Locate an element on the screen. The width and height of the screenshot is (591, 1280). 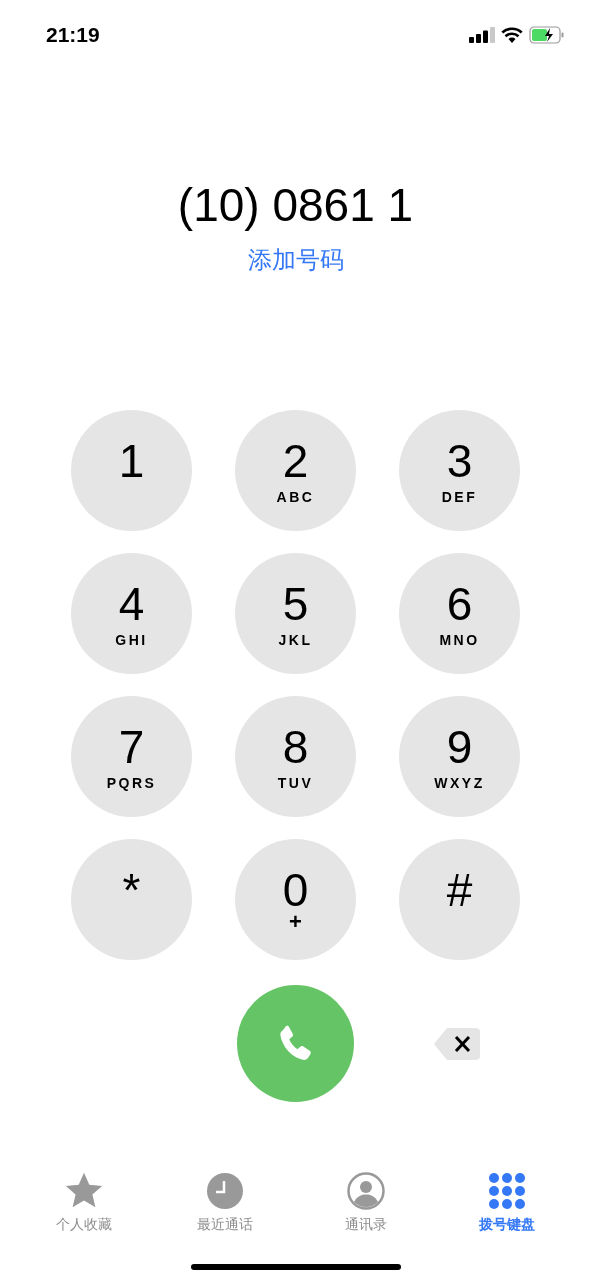
backspace-icon is located at coordinates (457, 1043).